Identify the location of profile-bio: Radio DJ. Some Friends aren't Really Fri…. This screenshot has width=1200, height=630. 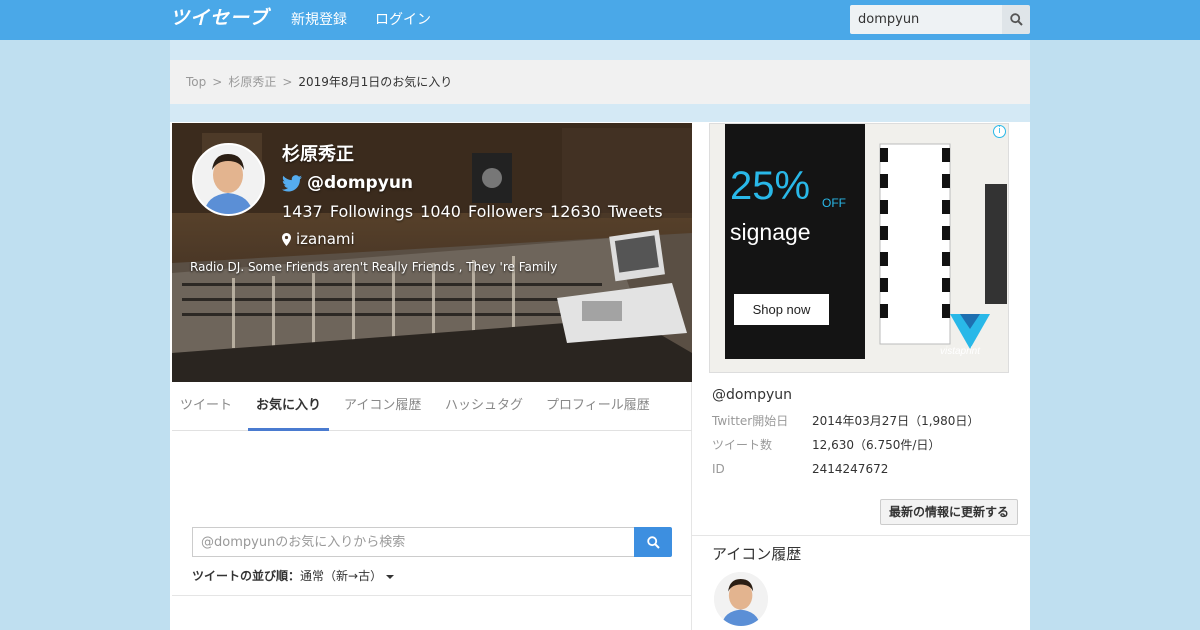
(374, 267).